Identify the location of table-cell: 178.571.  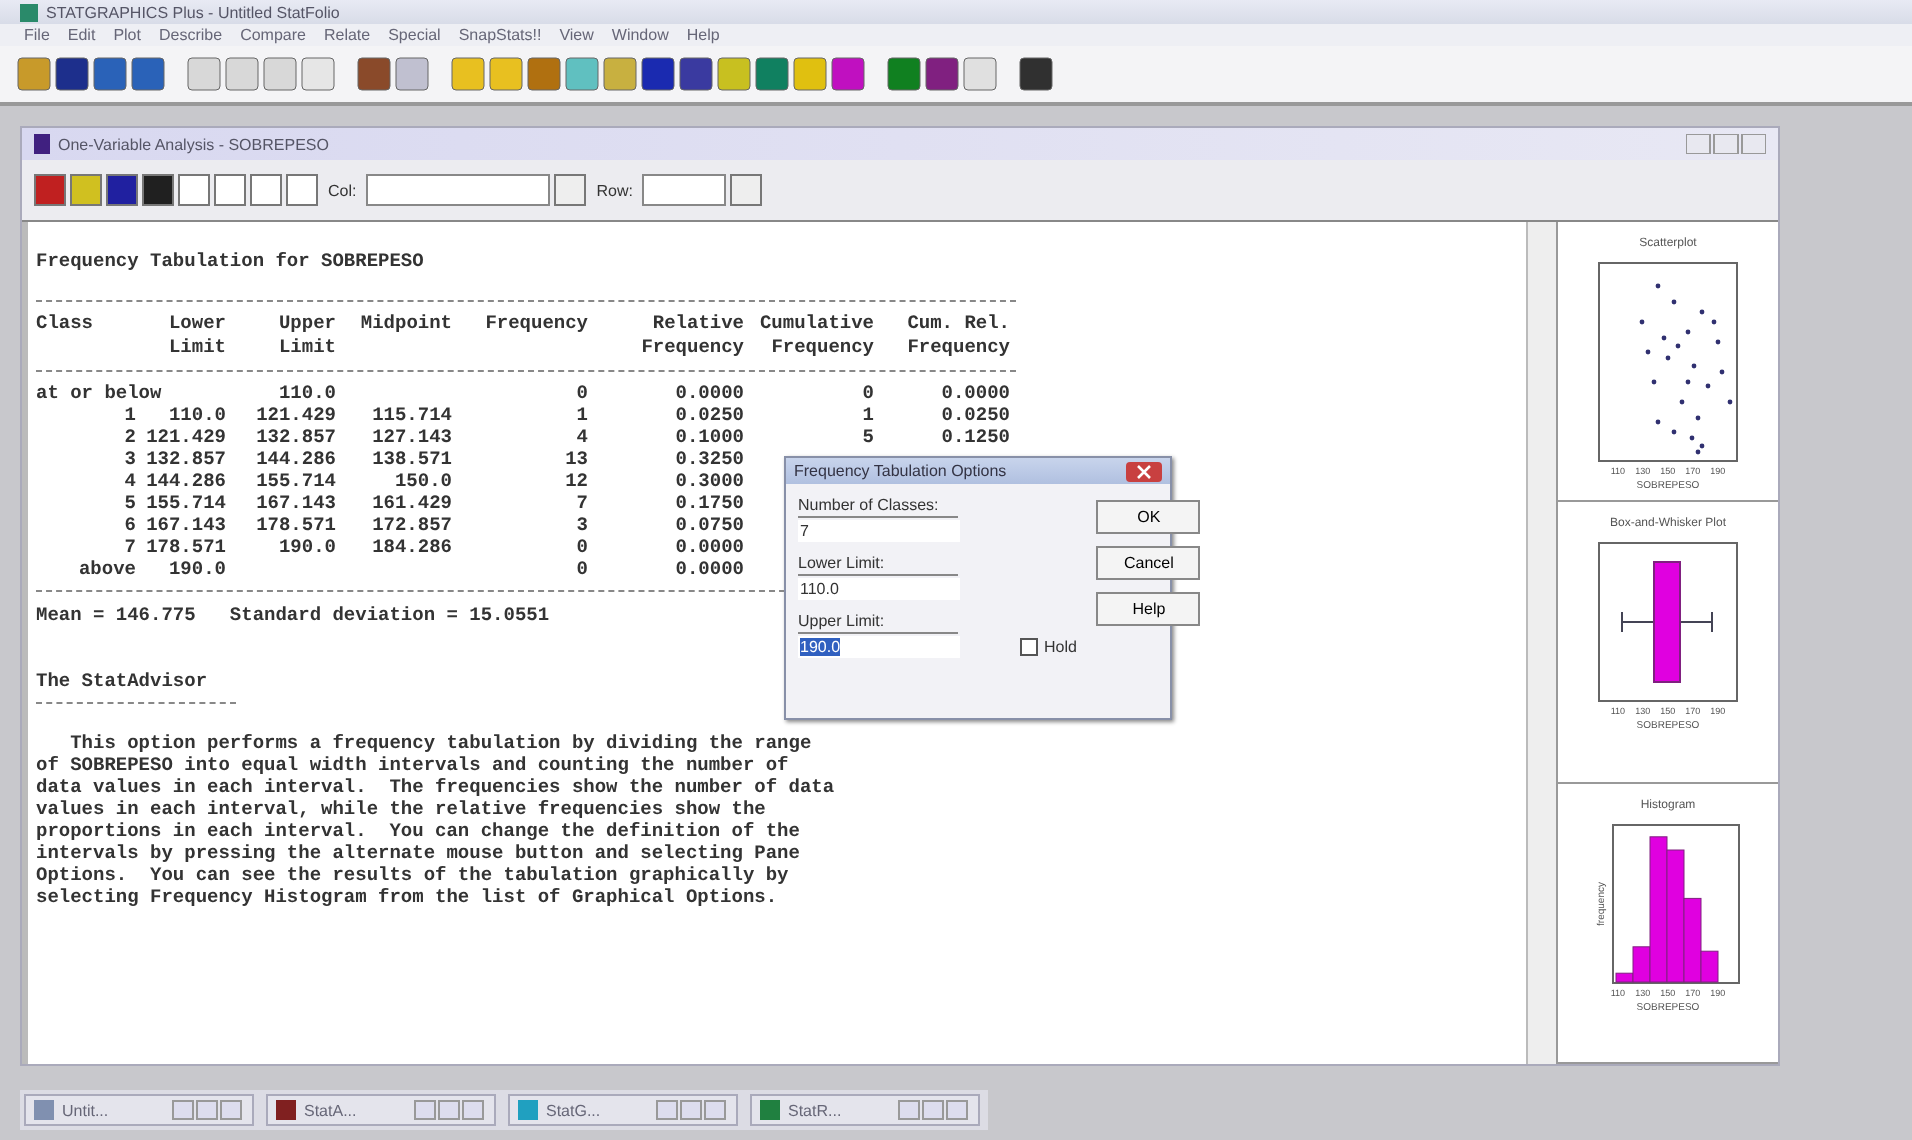
(296, 525).